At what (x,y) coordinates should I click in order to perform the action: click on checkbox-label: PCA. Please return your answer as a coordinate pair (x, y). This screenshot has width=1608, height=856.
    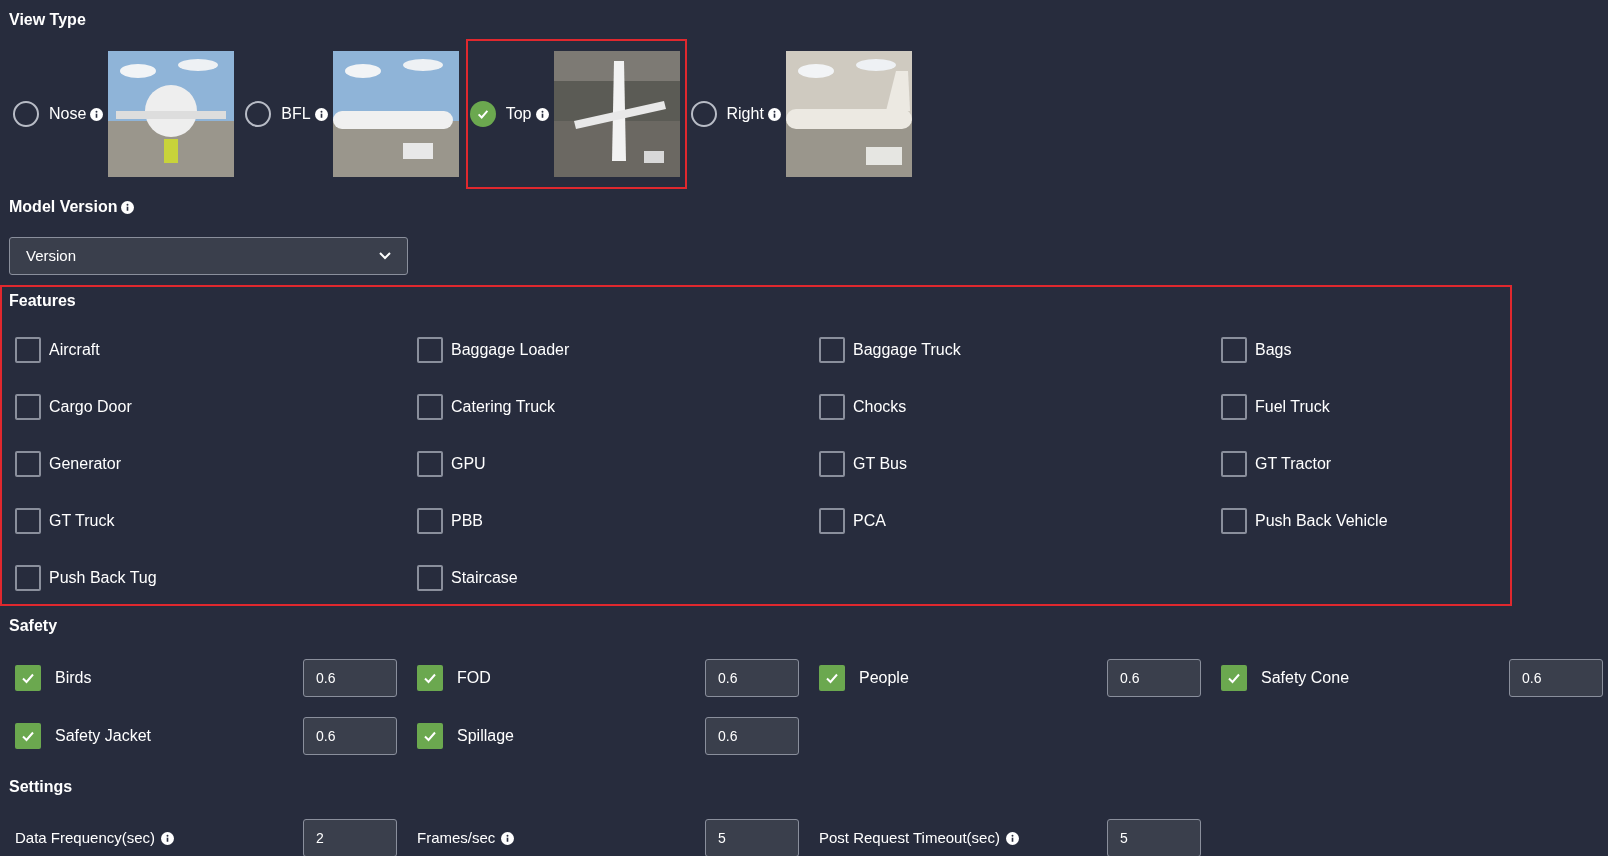
    Looking at the image, I should click on (869, 520).